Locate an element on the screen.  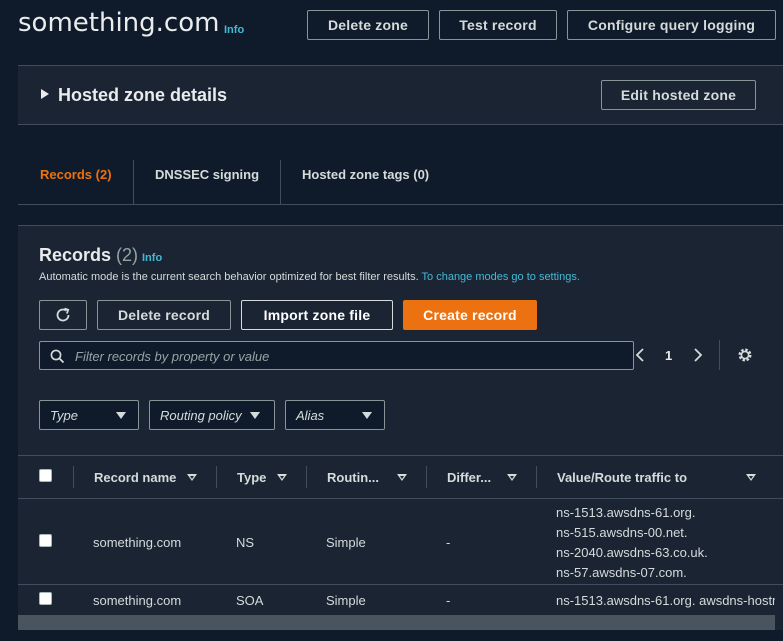
record-value-line: ns-57.awsdns-07.com. is located at coordinates (621, 572).